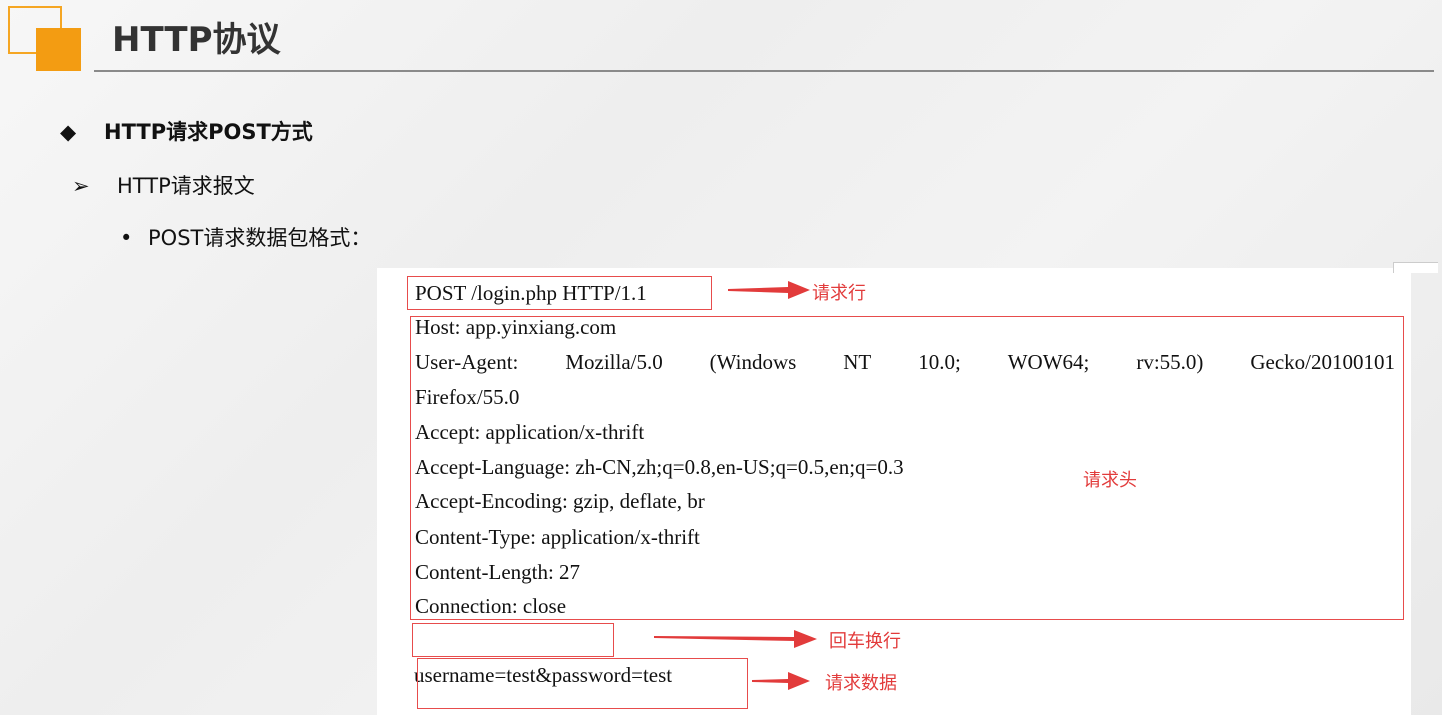 Image resolution: width=1442 pixels, height=715 pixels. I want to click on label-blank-line: 回车换行, so click(865, 641).